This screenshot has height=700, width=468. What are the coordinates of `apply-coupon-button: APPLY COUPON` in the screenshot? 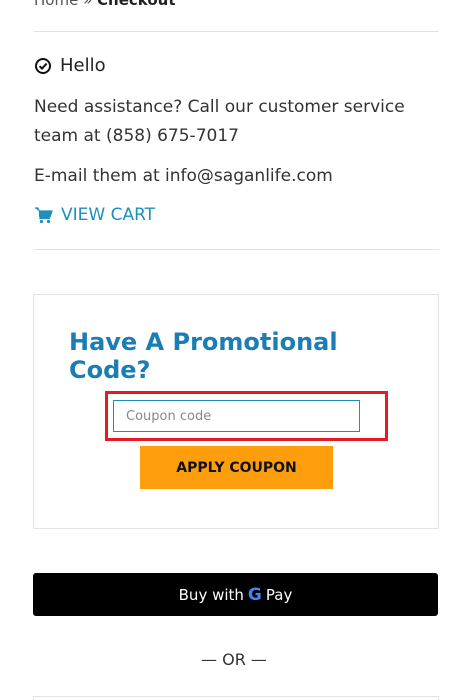 It's located at (236, 467).